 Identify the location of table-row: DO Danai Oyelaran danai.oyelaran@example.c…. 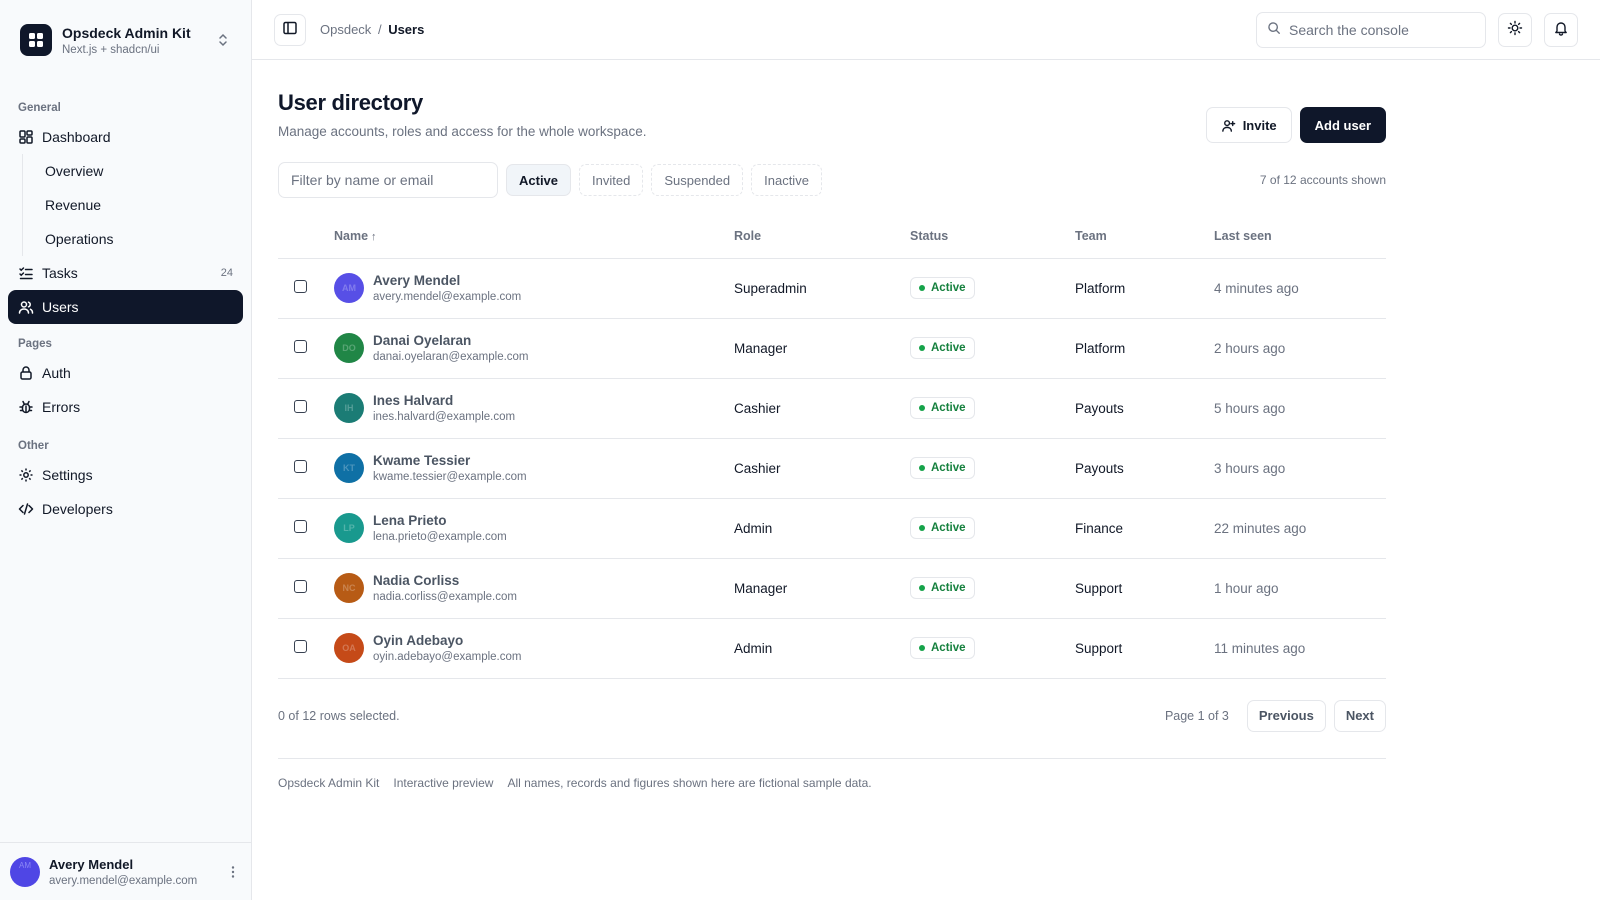
(832, 348).